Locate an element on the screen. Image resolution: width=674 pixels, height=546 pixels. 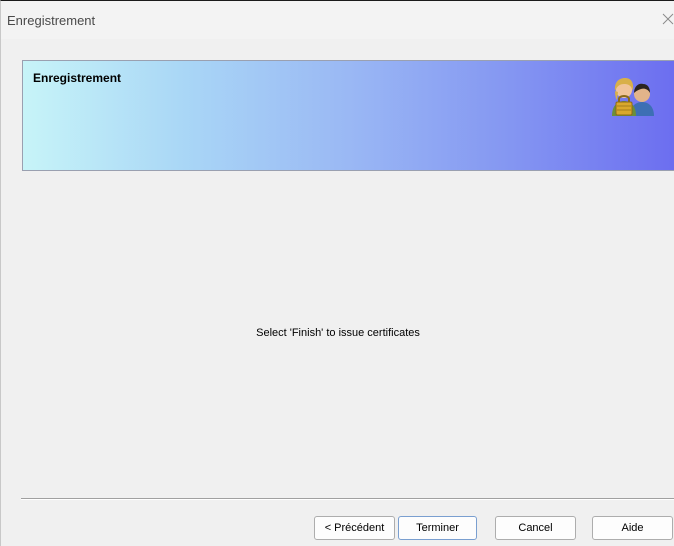
help-button: Aide is located at coordinates (632, 528).